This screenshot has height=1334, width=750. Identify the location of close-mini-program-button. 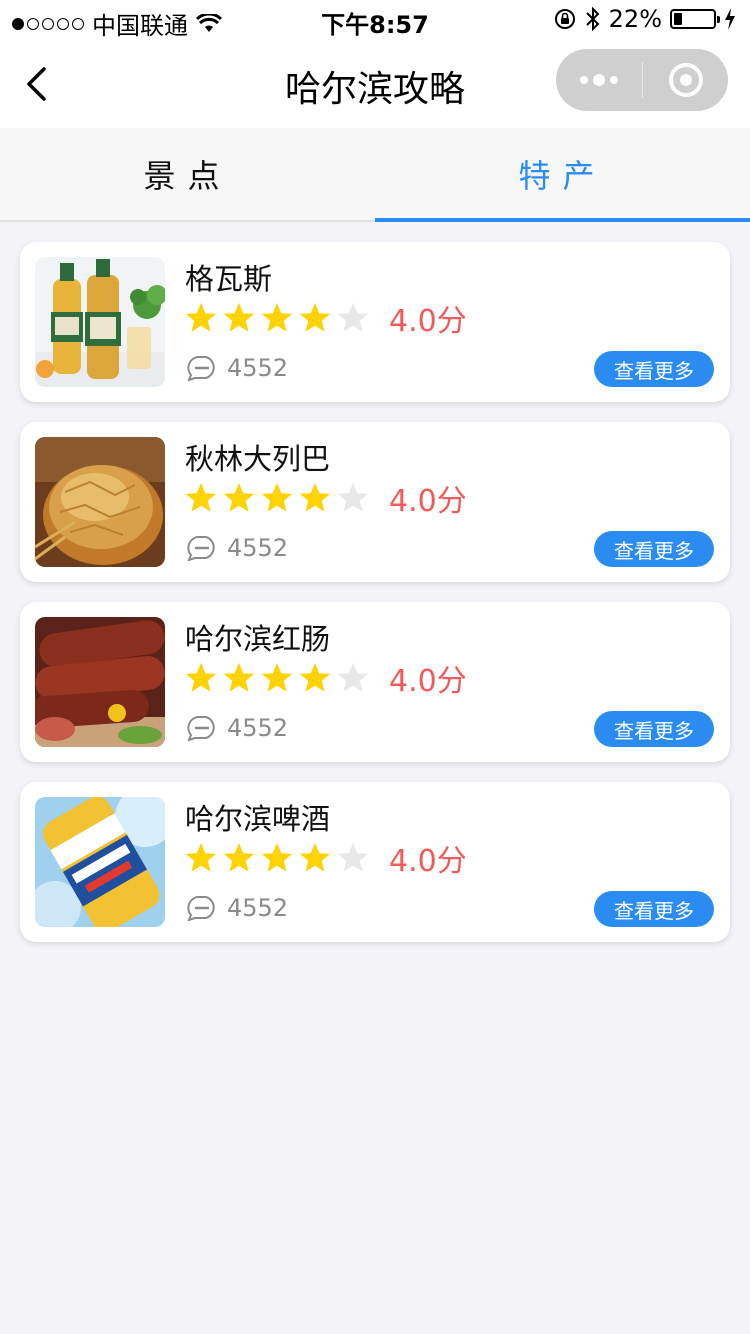
(685, 80).